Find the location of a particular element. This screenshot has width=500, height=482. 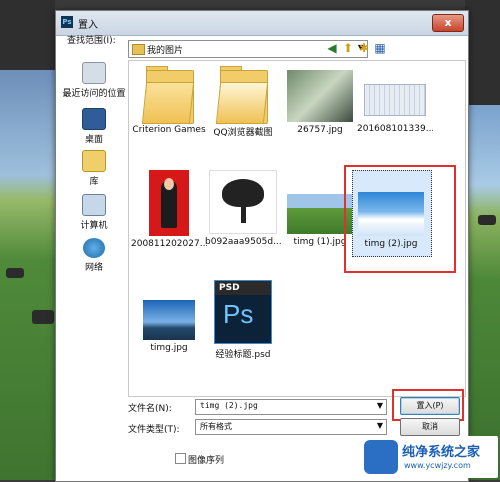

background-image-right is located at coordinates (482, 240).